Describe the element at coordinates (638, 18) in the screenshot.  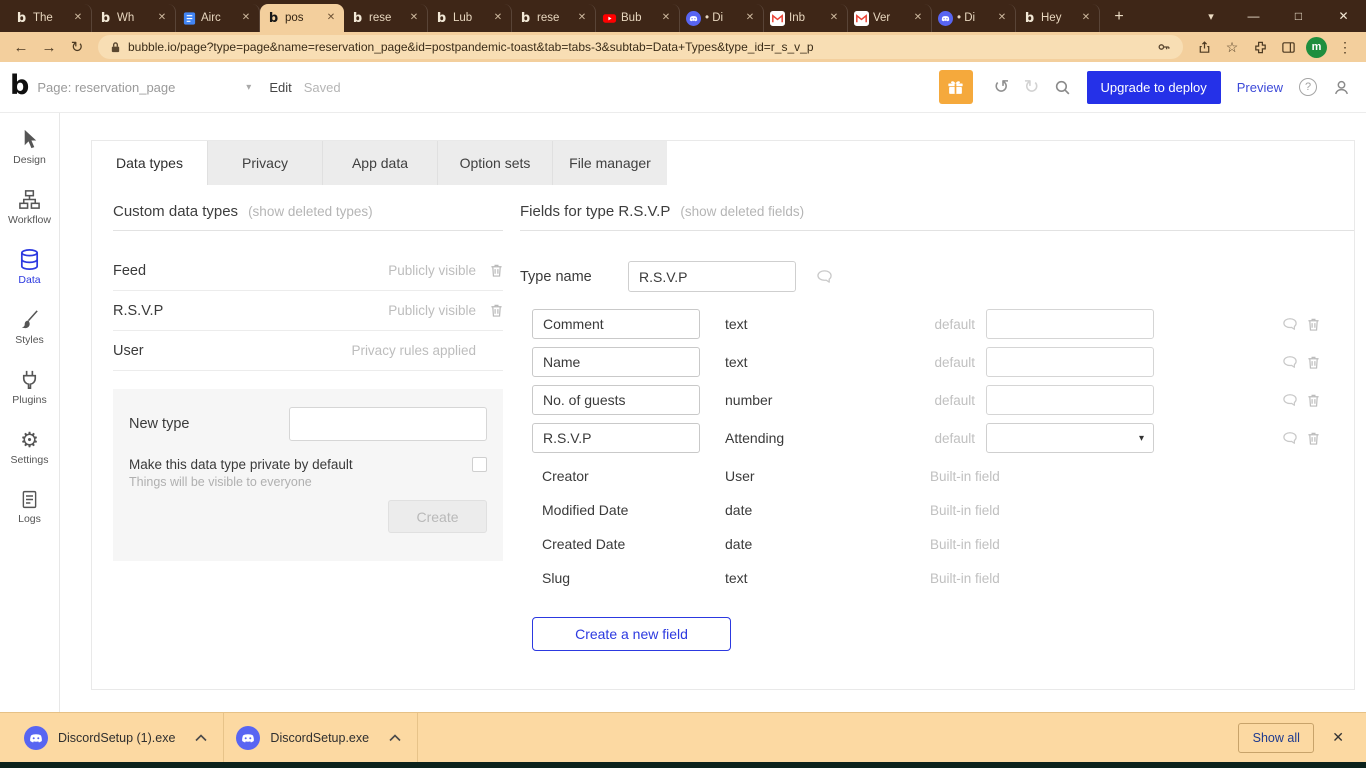
I see `browser-tab: Bub ✕` at that location.